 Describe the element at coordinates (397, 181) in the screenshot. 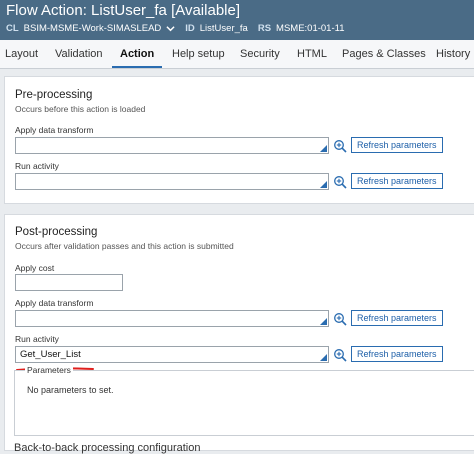

I see `pre-activity-refresh-button: Refresh parameters` at that location.